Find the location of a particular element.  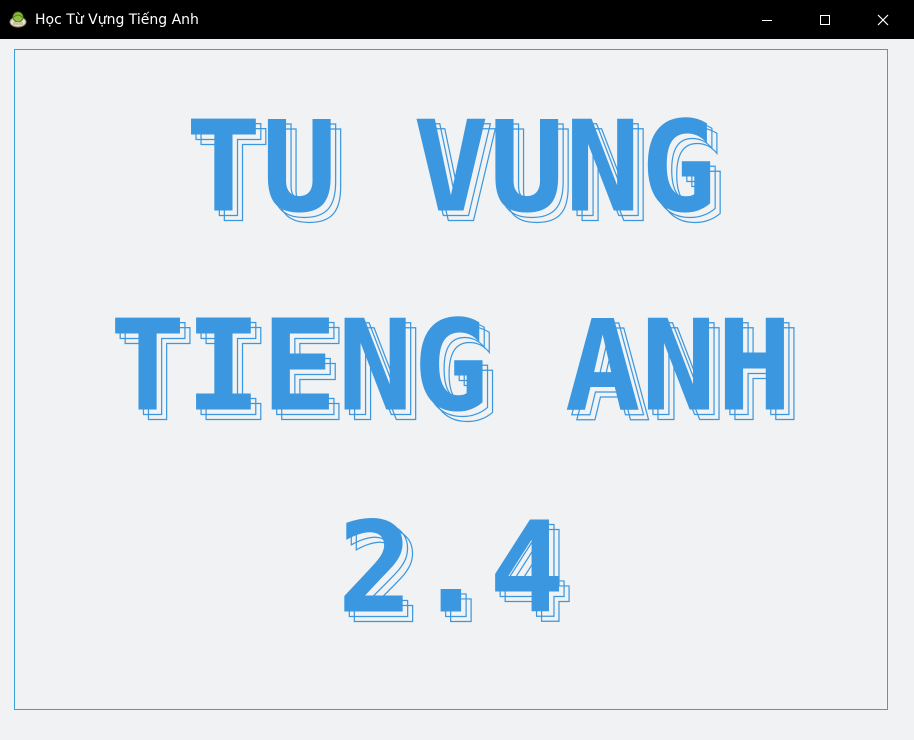

minimize-icon is located at coordinates (767, 20).